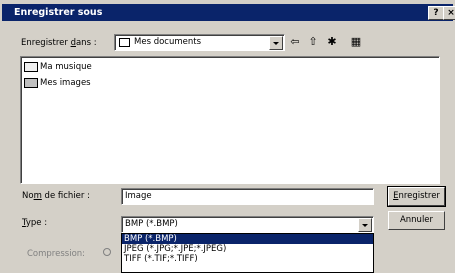  What do you see at coordinates (107, 252) in the screenshot?
I see `compression-radio` at bounding box center [107, 252].